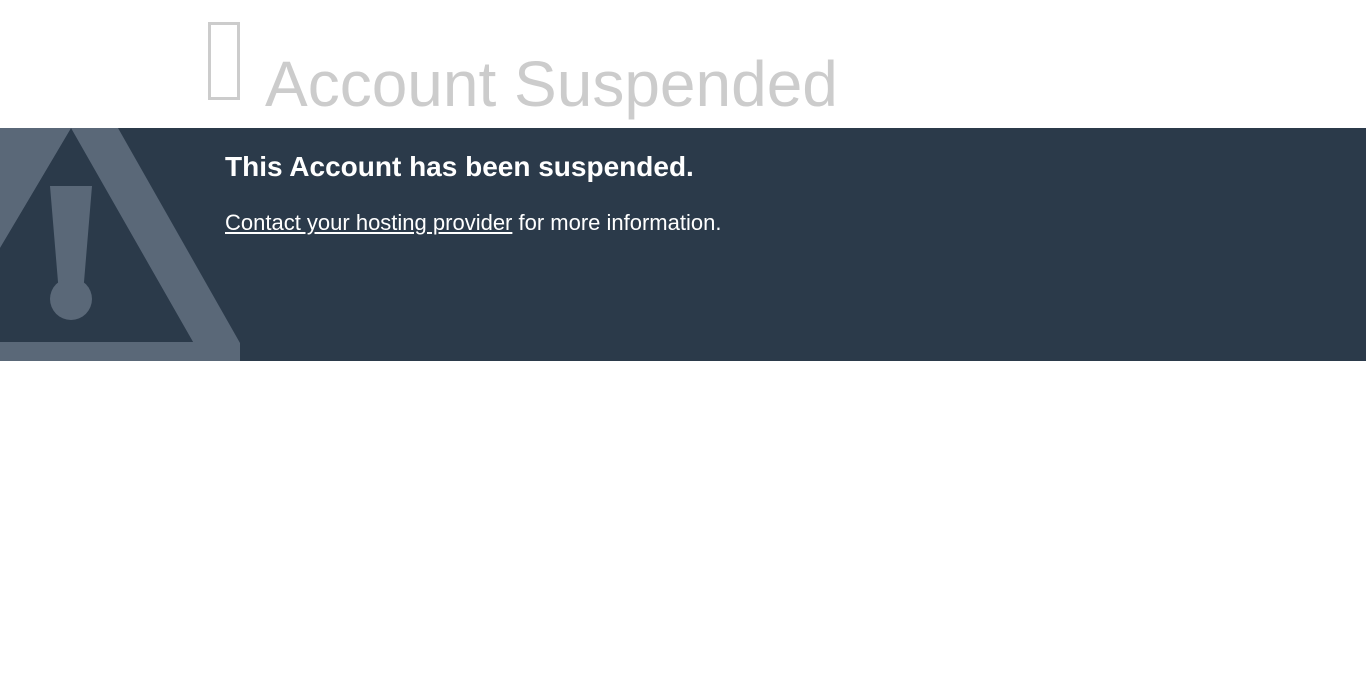 The image size is (1366, 681). I want to click on glyph-box-icon, so click(224, 61).